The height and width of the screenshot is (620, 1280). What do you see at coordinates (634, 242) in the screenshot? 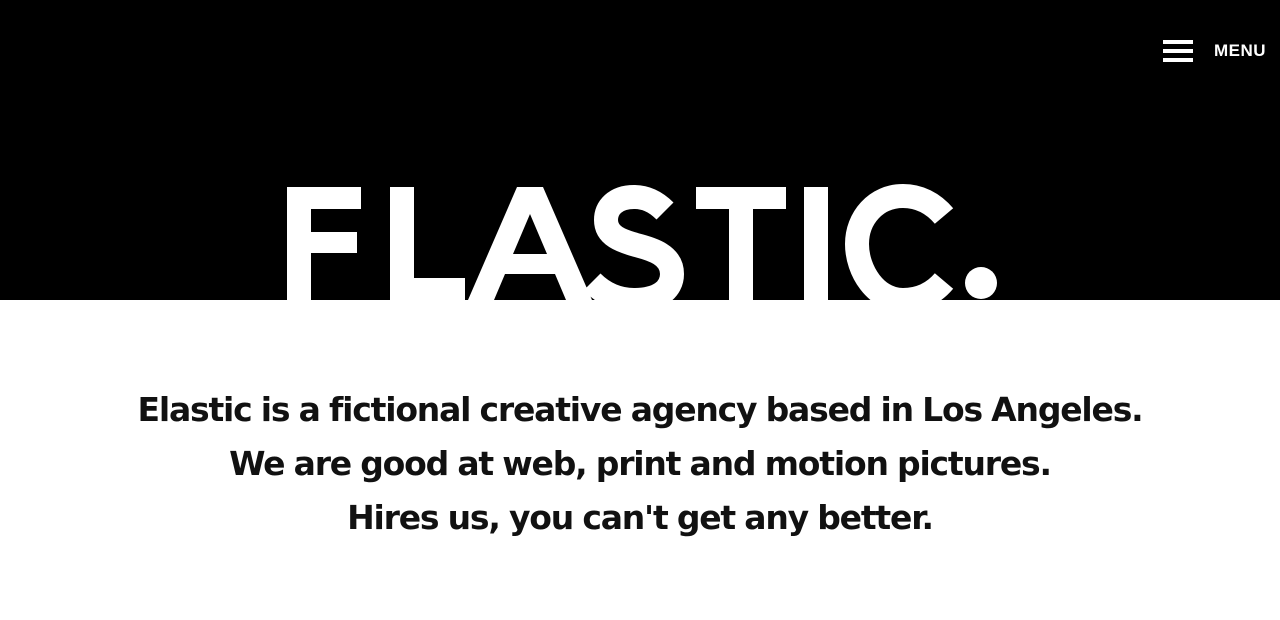
I see `logo-letter-s` at bounding box center [634, 242].